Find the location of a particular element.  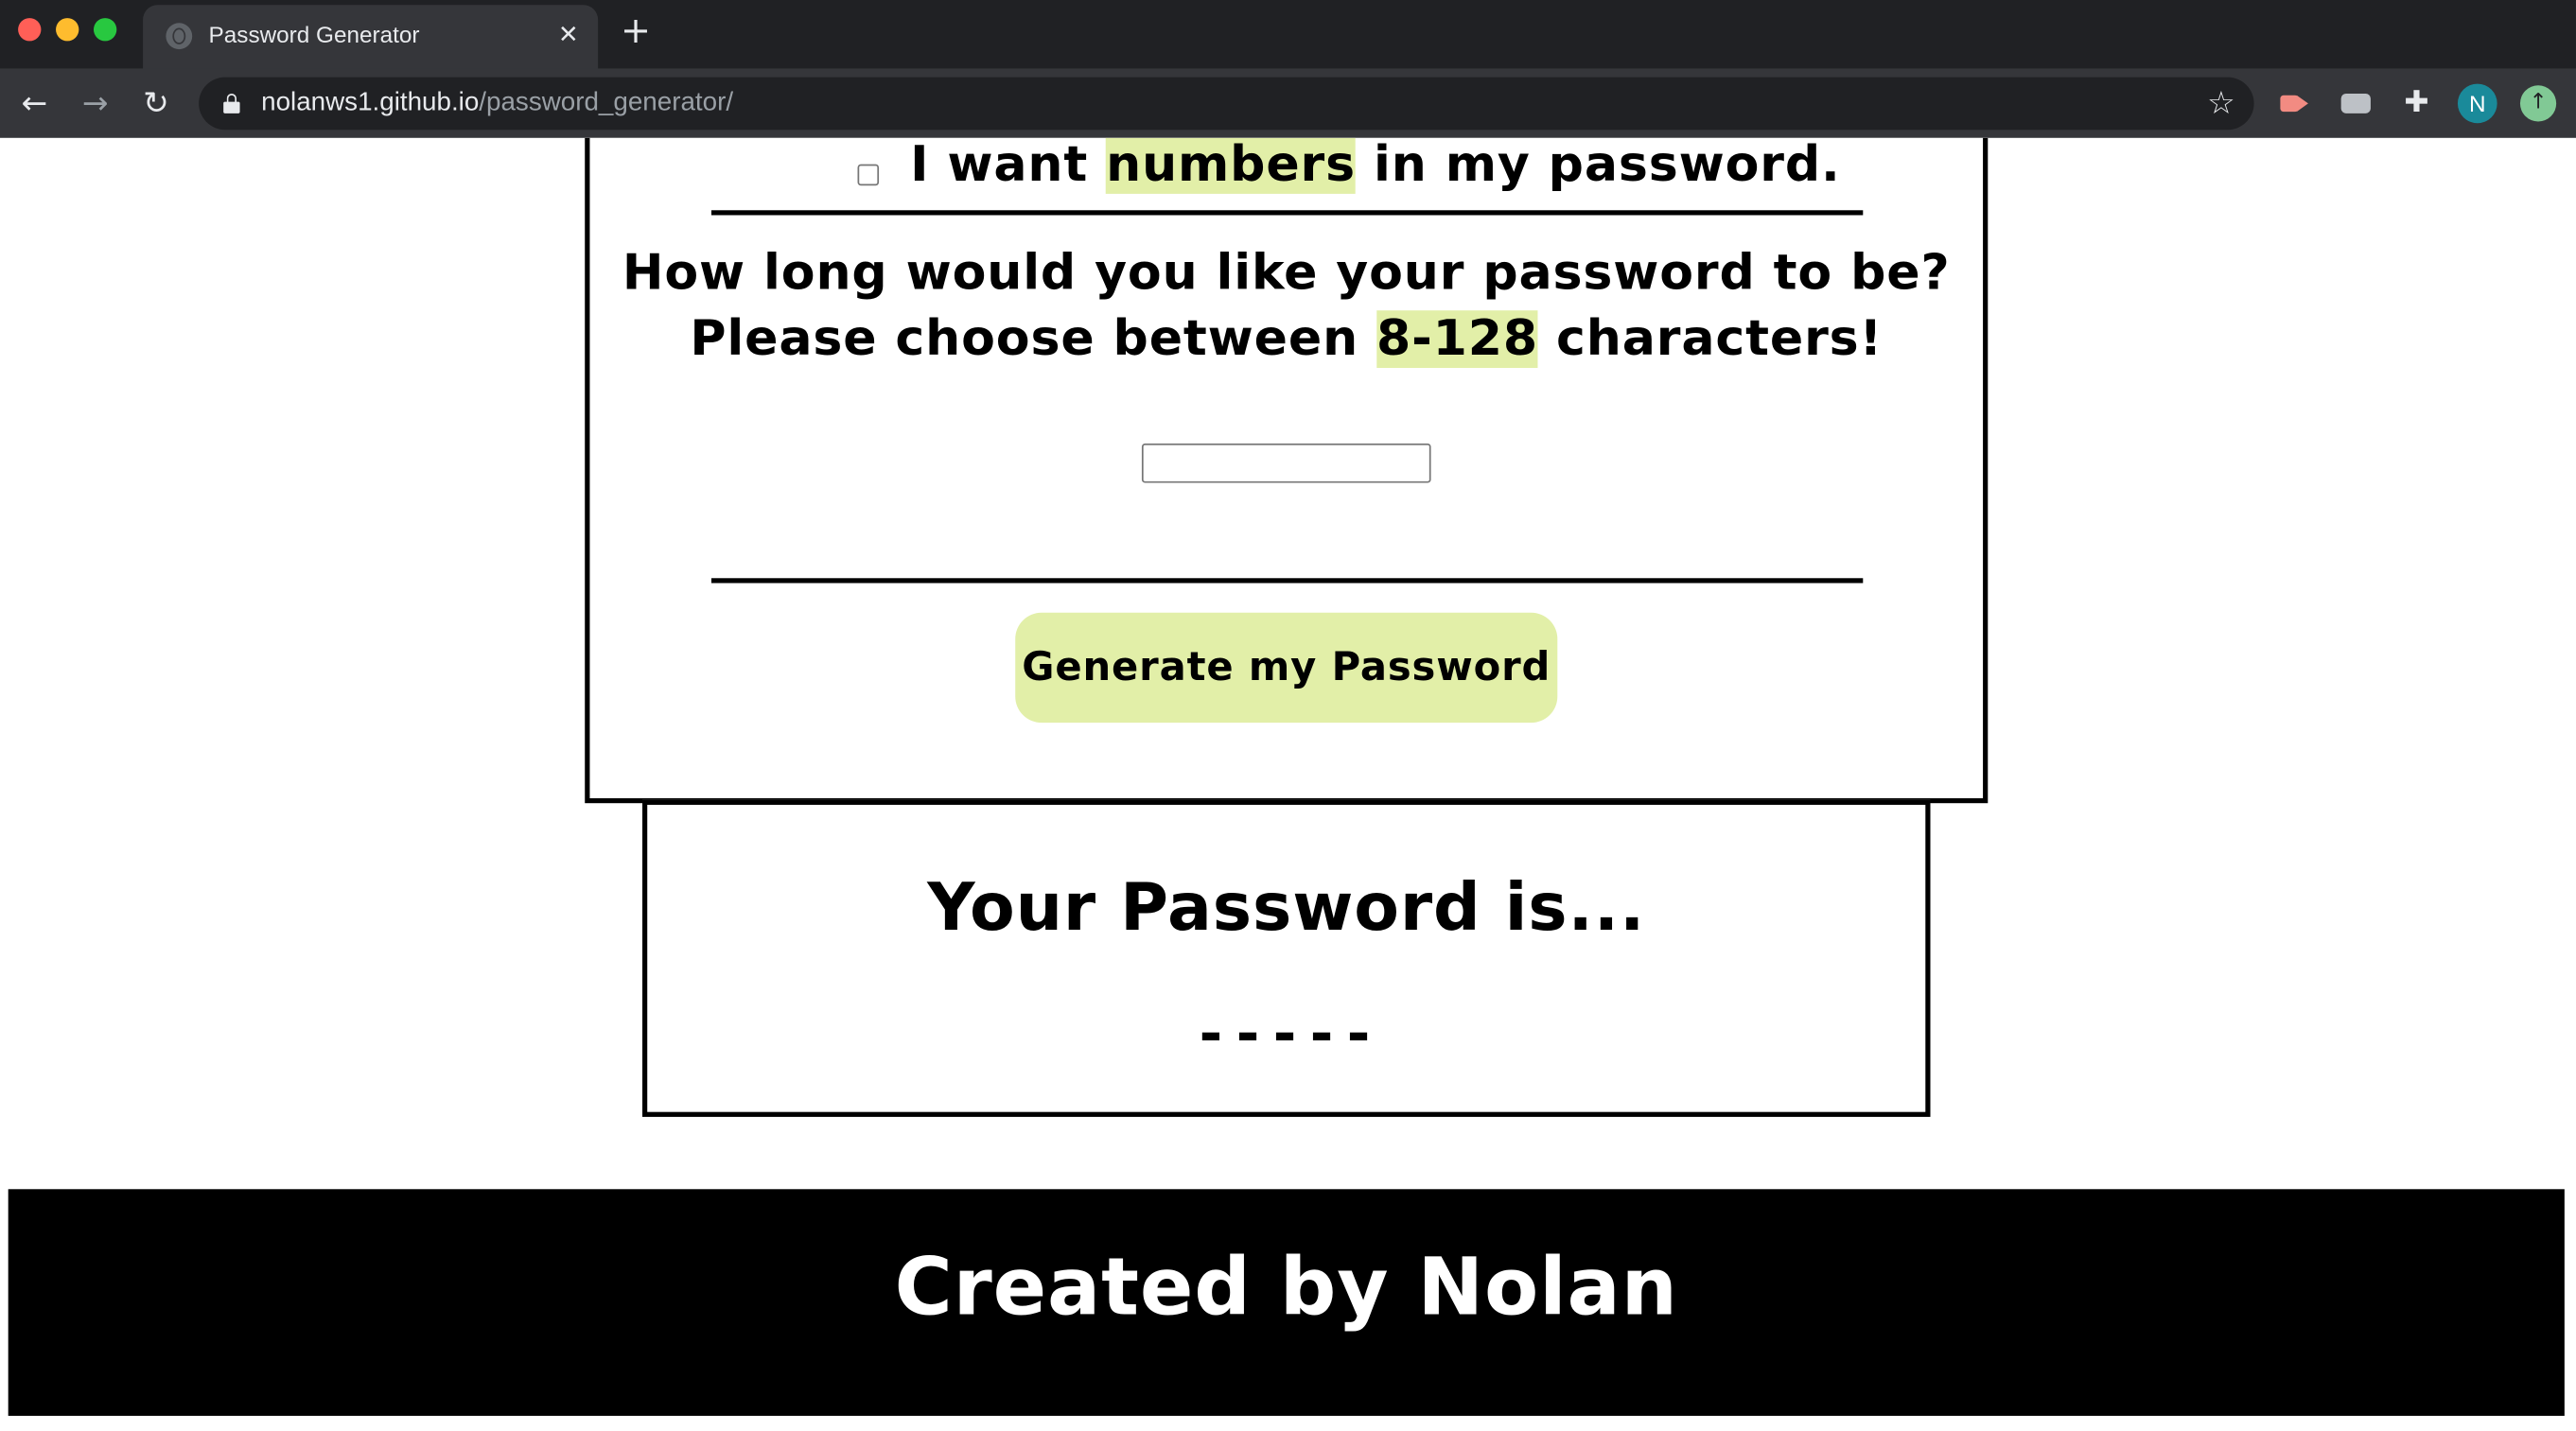

url-host: nolanws1.github.io is located at coordinates (371, 102).